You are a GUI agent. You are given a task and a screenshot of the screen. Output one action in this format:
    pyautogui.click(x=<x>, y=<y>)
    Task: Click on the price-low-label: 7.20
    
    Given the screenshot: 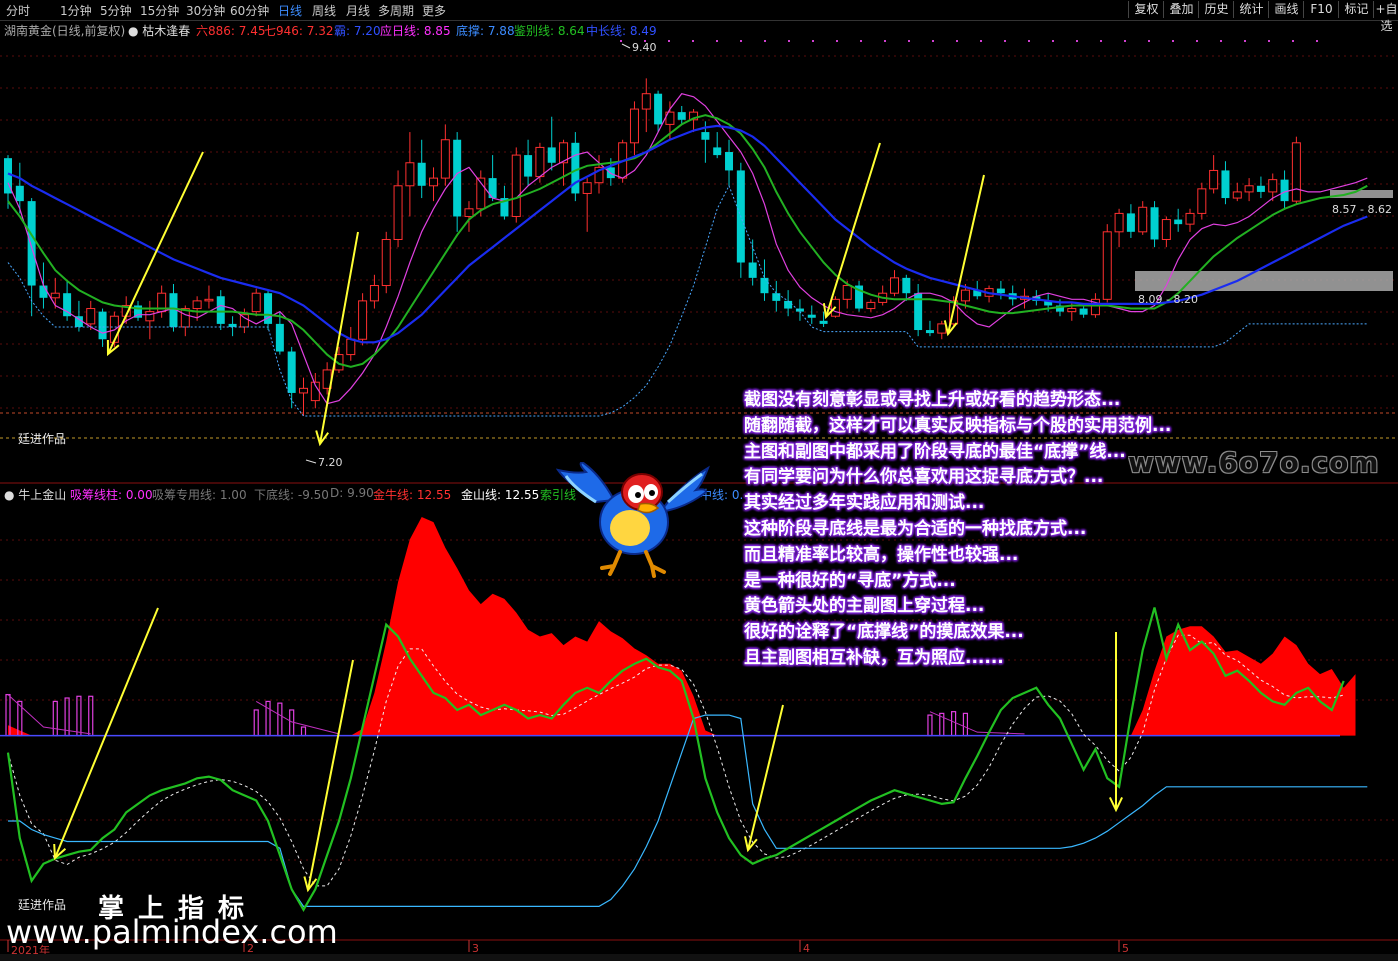 What is the action you would take?
    pyautogui.click(x=330, y=462)
    